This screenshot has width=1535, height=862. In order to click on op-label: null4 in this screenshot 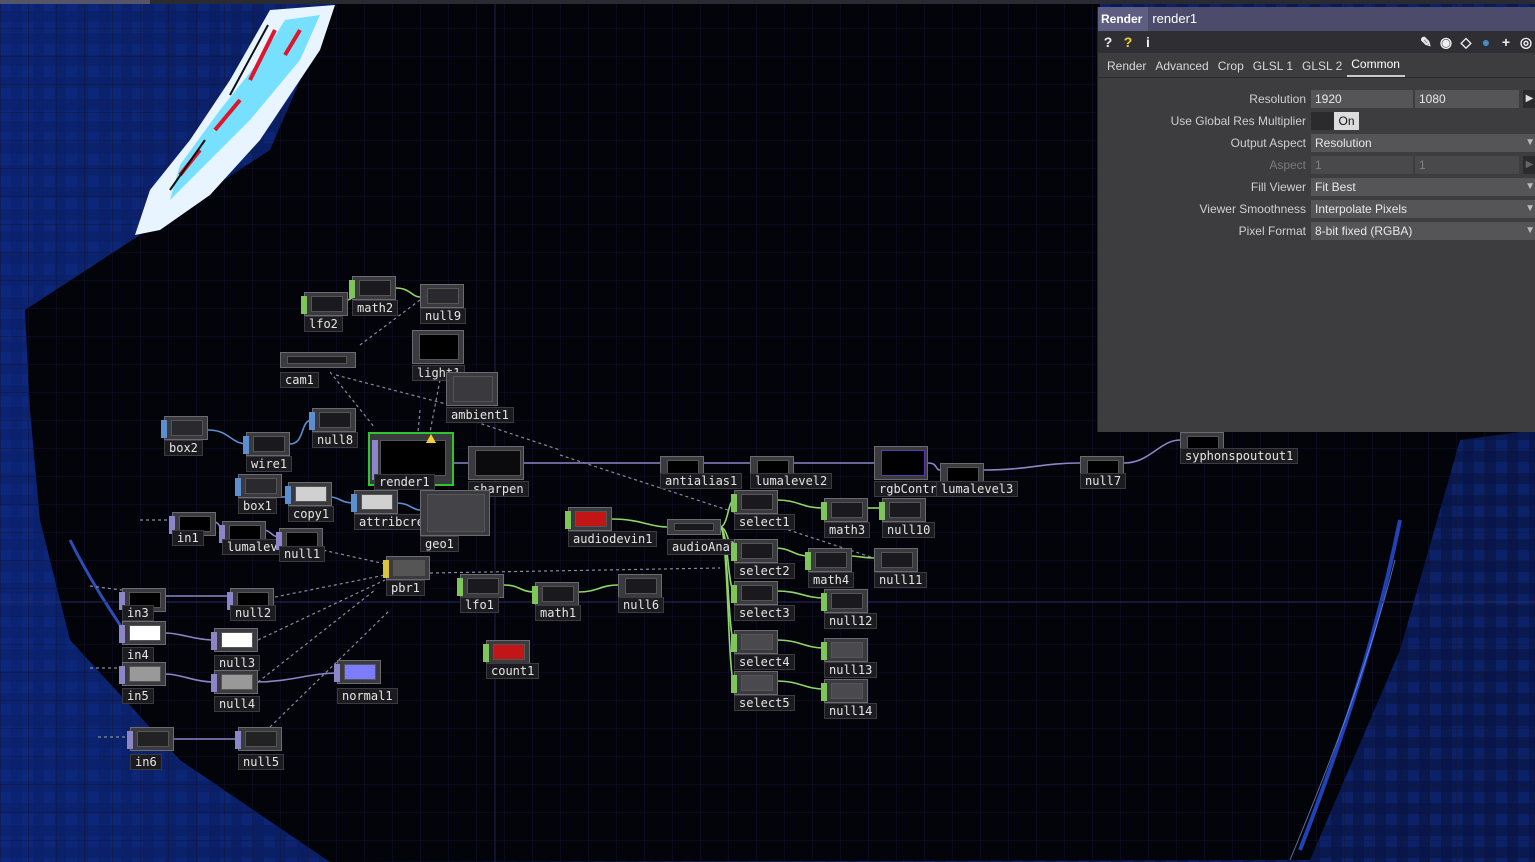, I will do `click(237, 704)`.